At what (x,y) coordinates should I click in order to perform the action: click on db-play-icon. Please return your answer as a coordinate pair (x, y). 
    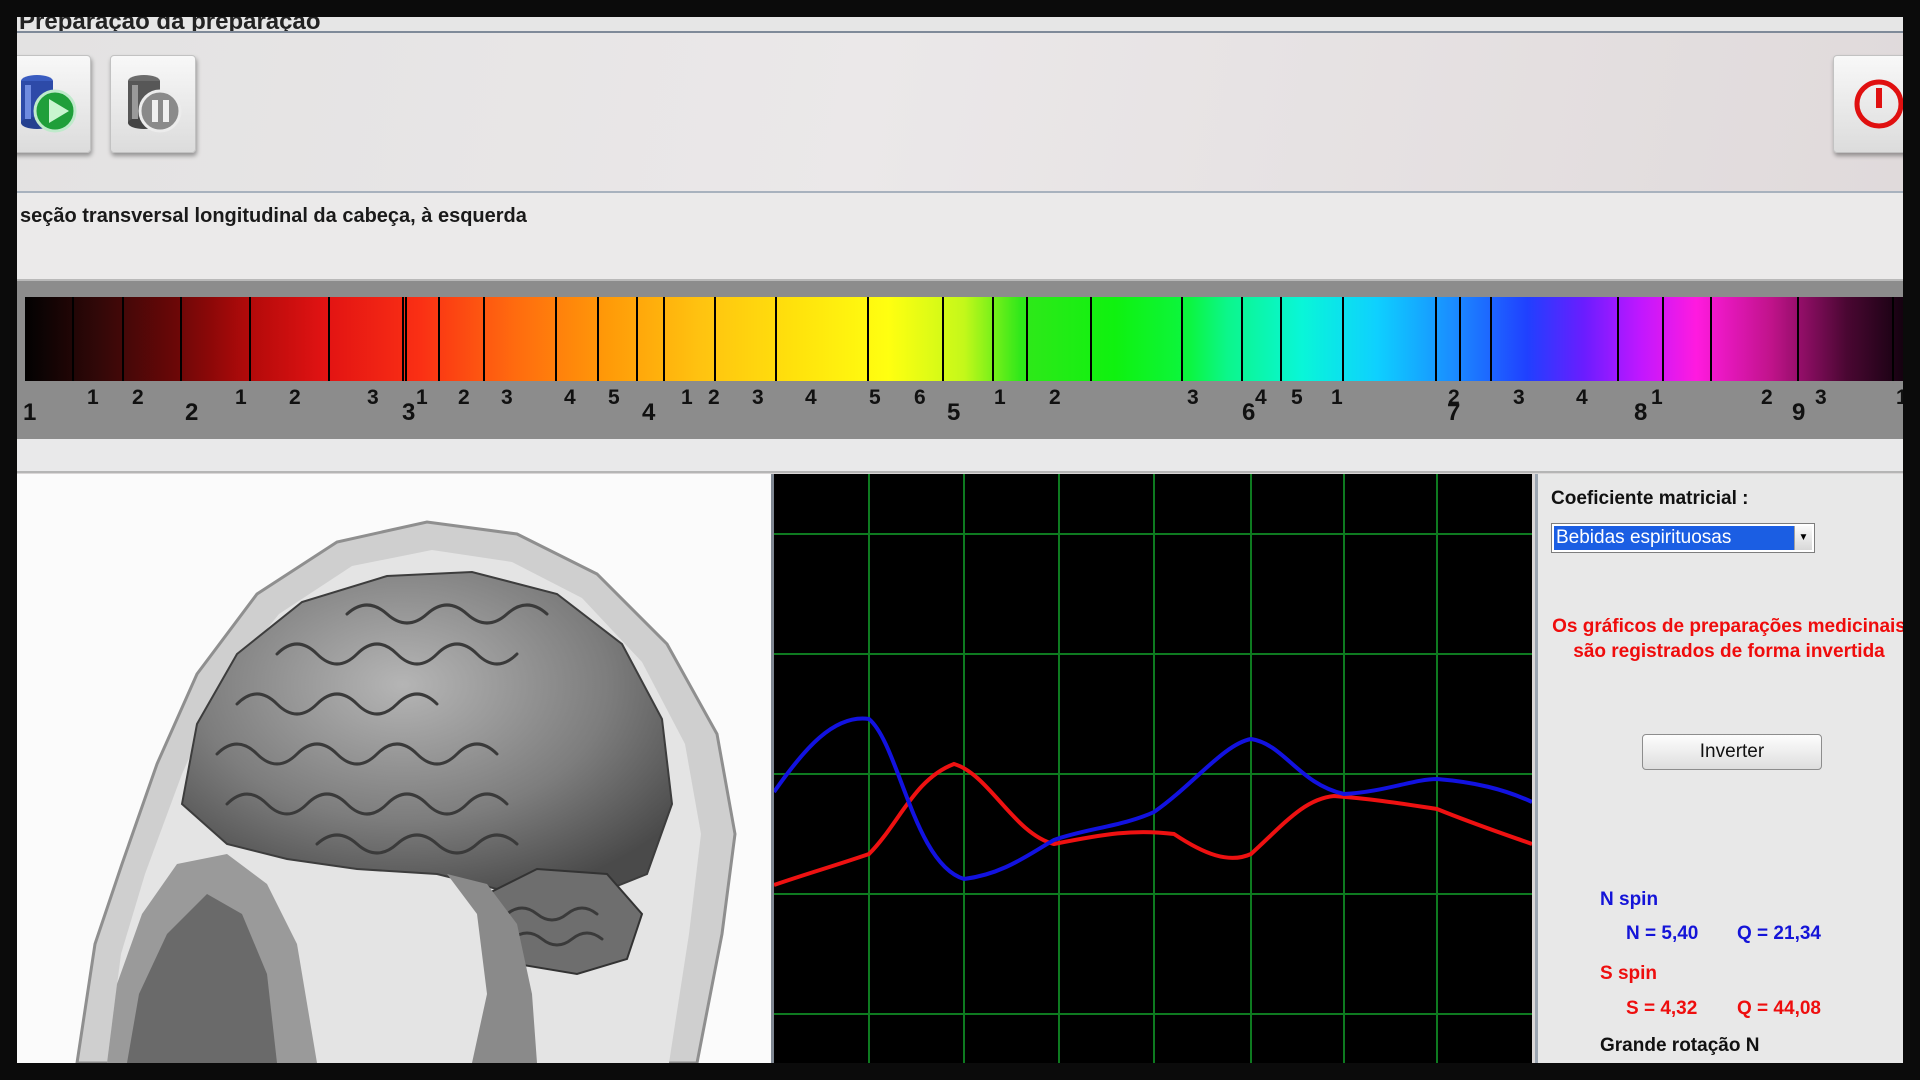
    Looking at the image, I should click on (49, 104).